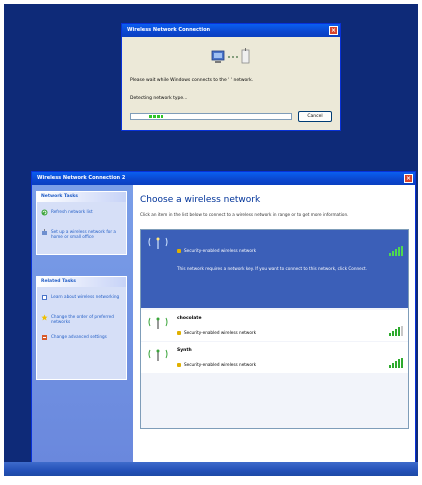  Describe the element at coordinates (231, 30) in the screenshot. I see `dialog-titlebar: Wireless Network Connection ×` at that location.